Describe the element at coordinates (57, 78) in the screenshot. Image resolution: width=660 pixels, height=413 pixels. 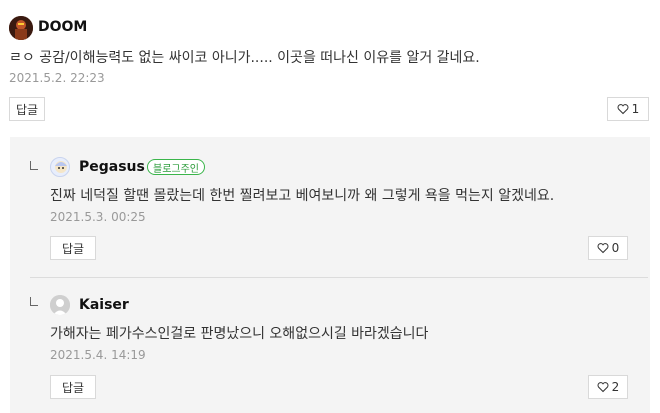
I see `comment-date: 2021.5.2. 22:23` at that location.